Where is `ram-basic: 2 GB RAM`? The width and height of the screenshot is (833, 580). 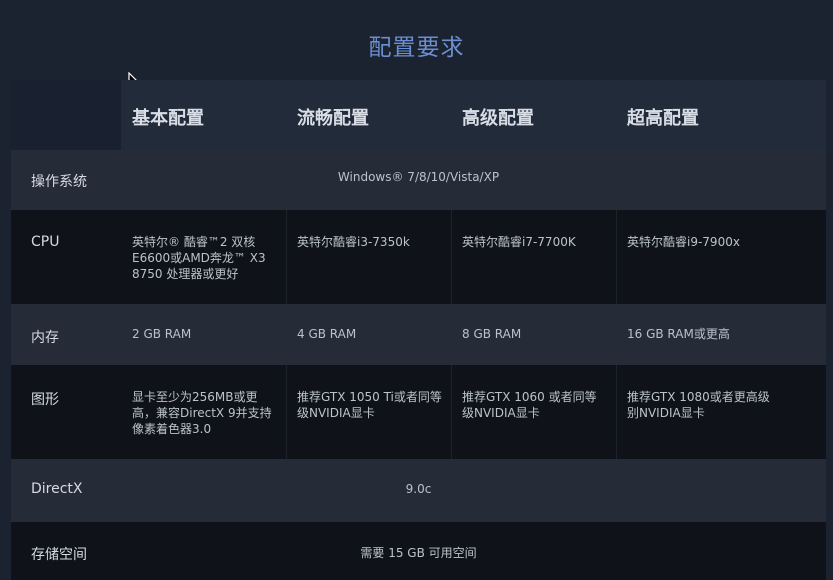
ram-basic: 2 GB RAM is located at coordinates (161, 334).